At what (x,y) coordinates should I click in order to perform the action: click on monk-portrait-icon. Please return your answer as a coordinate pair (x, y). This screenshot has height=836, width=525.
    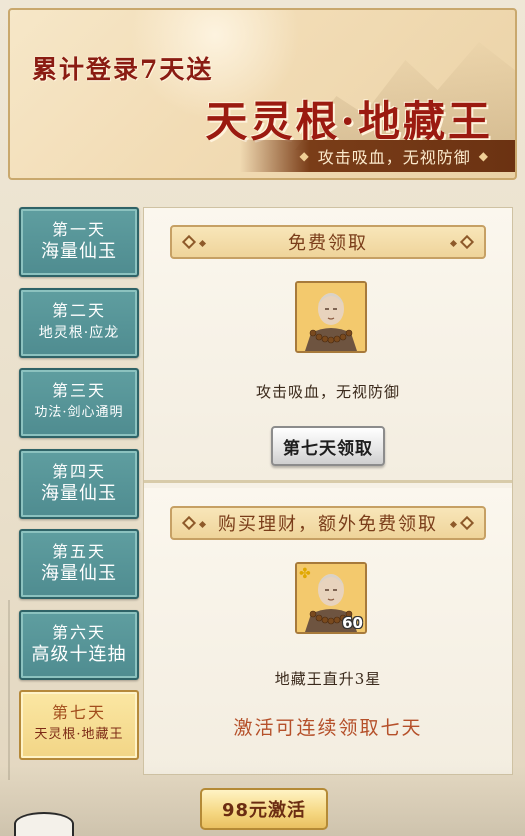
    Looking at the image, I should click on (331, 317).